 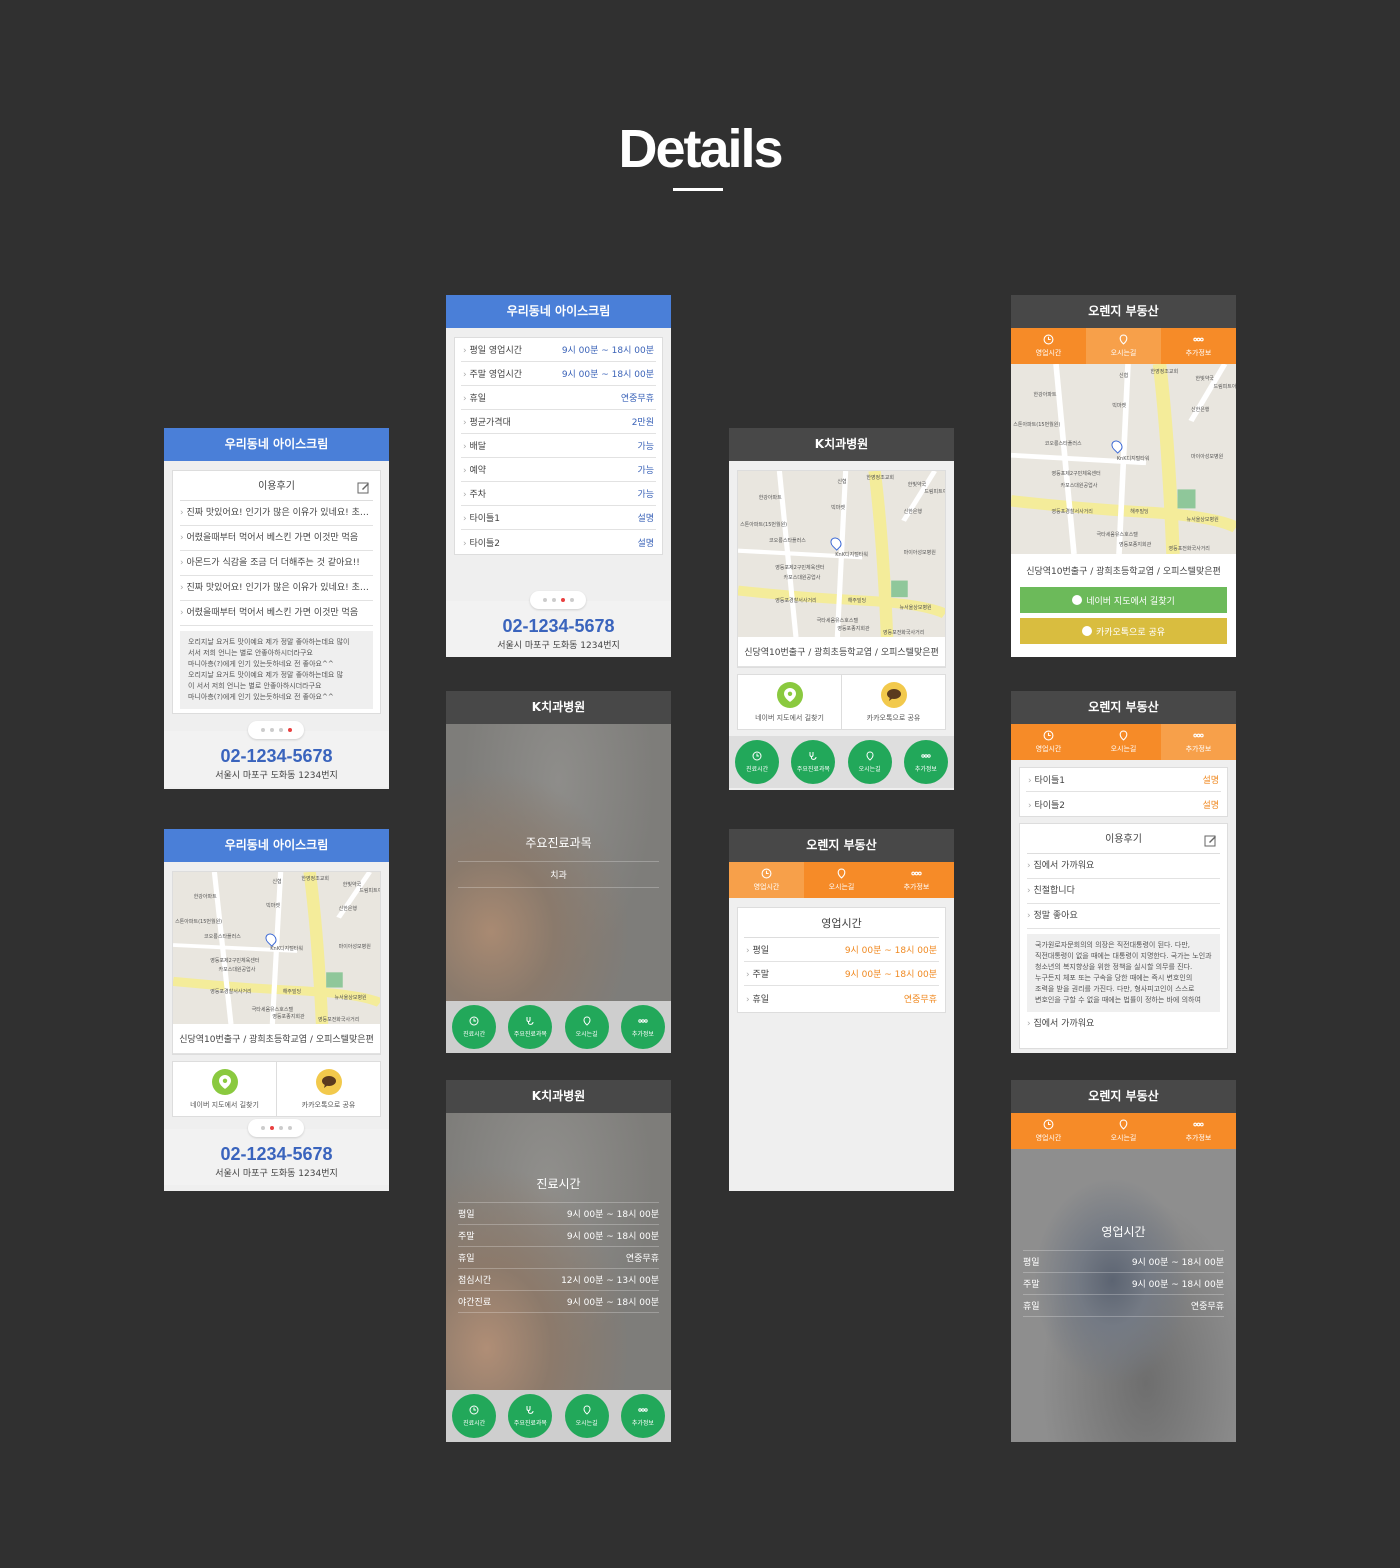 What do you see at coordinates (558, 1258) in the screenshot?
I see `hours-row: 휴일연중무휴` at bounding box center [558, 1258].